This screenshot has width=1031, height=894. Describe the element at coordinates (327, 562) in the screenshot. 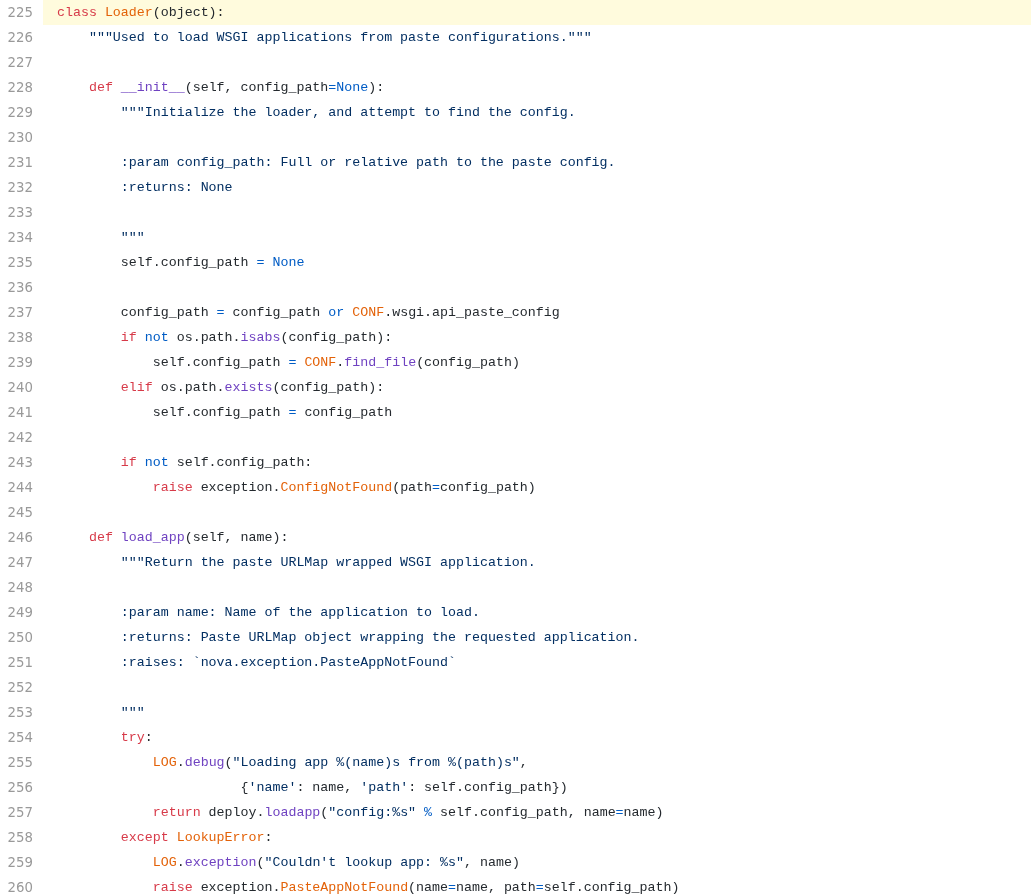

I see `code-line: """Return the paste URLMap wrapped WSGI application.` at that location.